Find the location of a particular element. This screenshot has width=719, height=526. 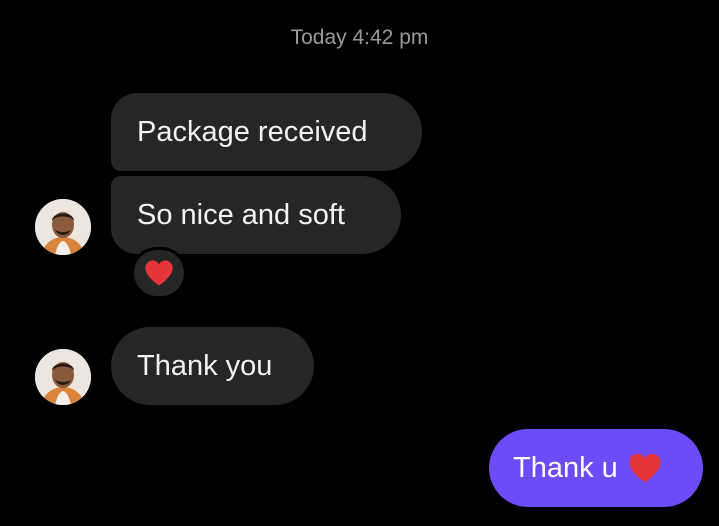

incoming-message-bubble: Thank you is located at coordinates (212, 366).